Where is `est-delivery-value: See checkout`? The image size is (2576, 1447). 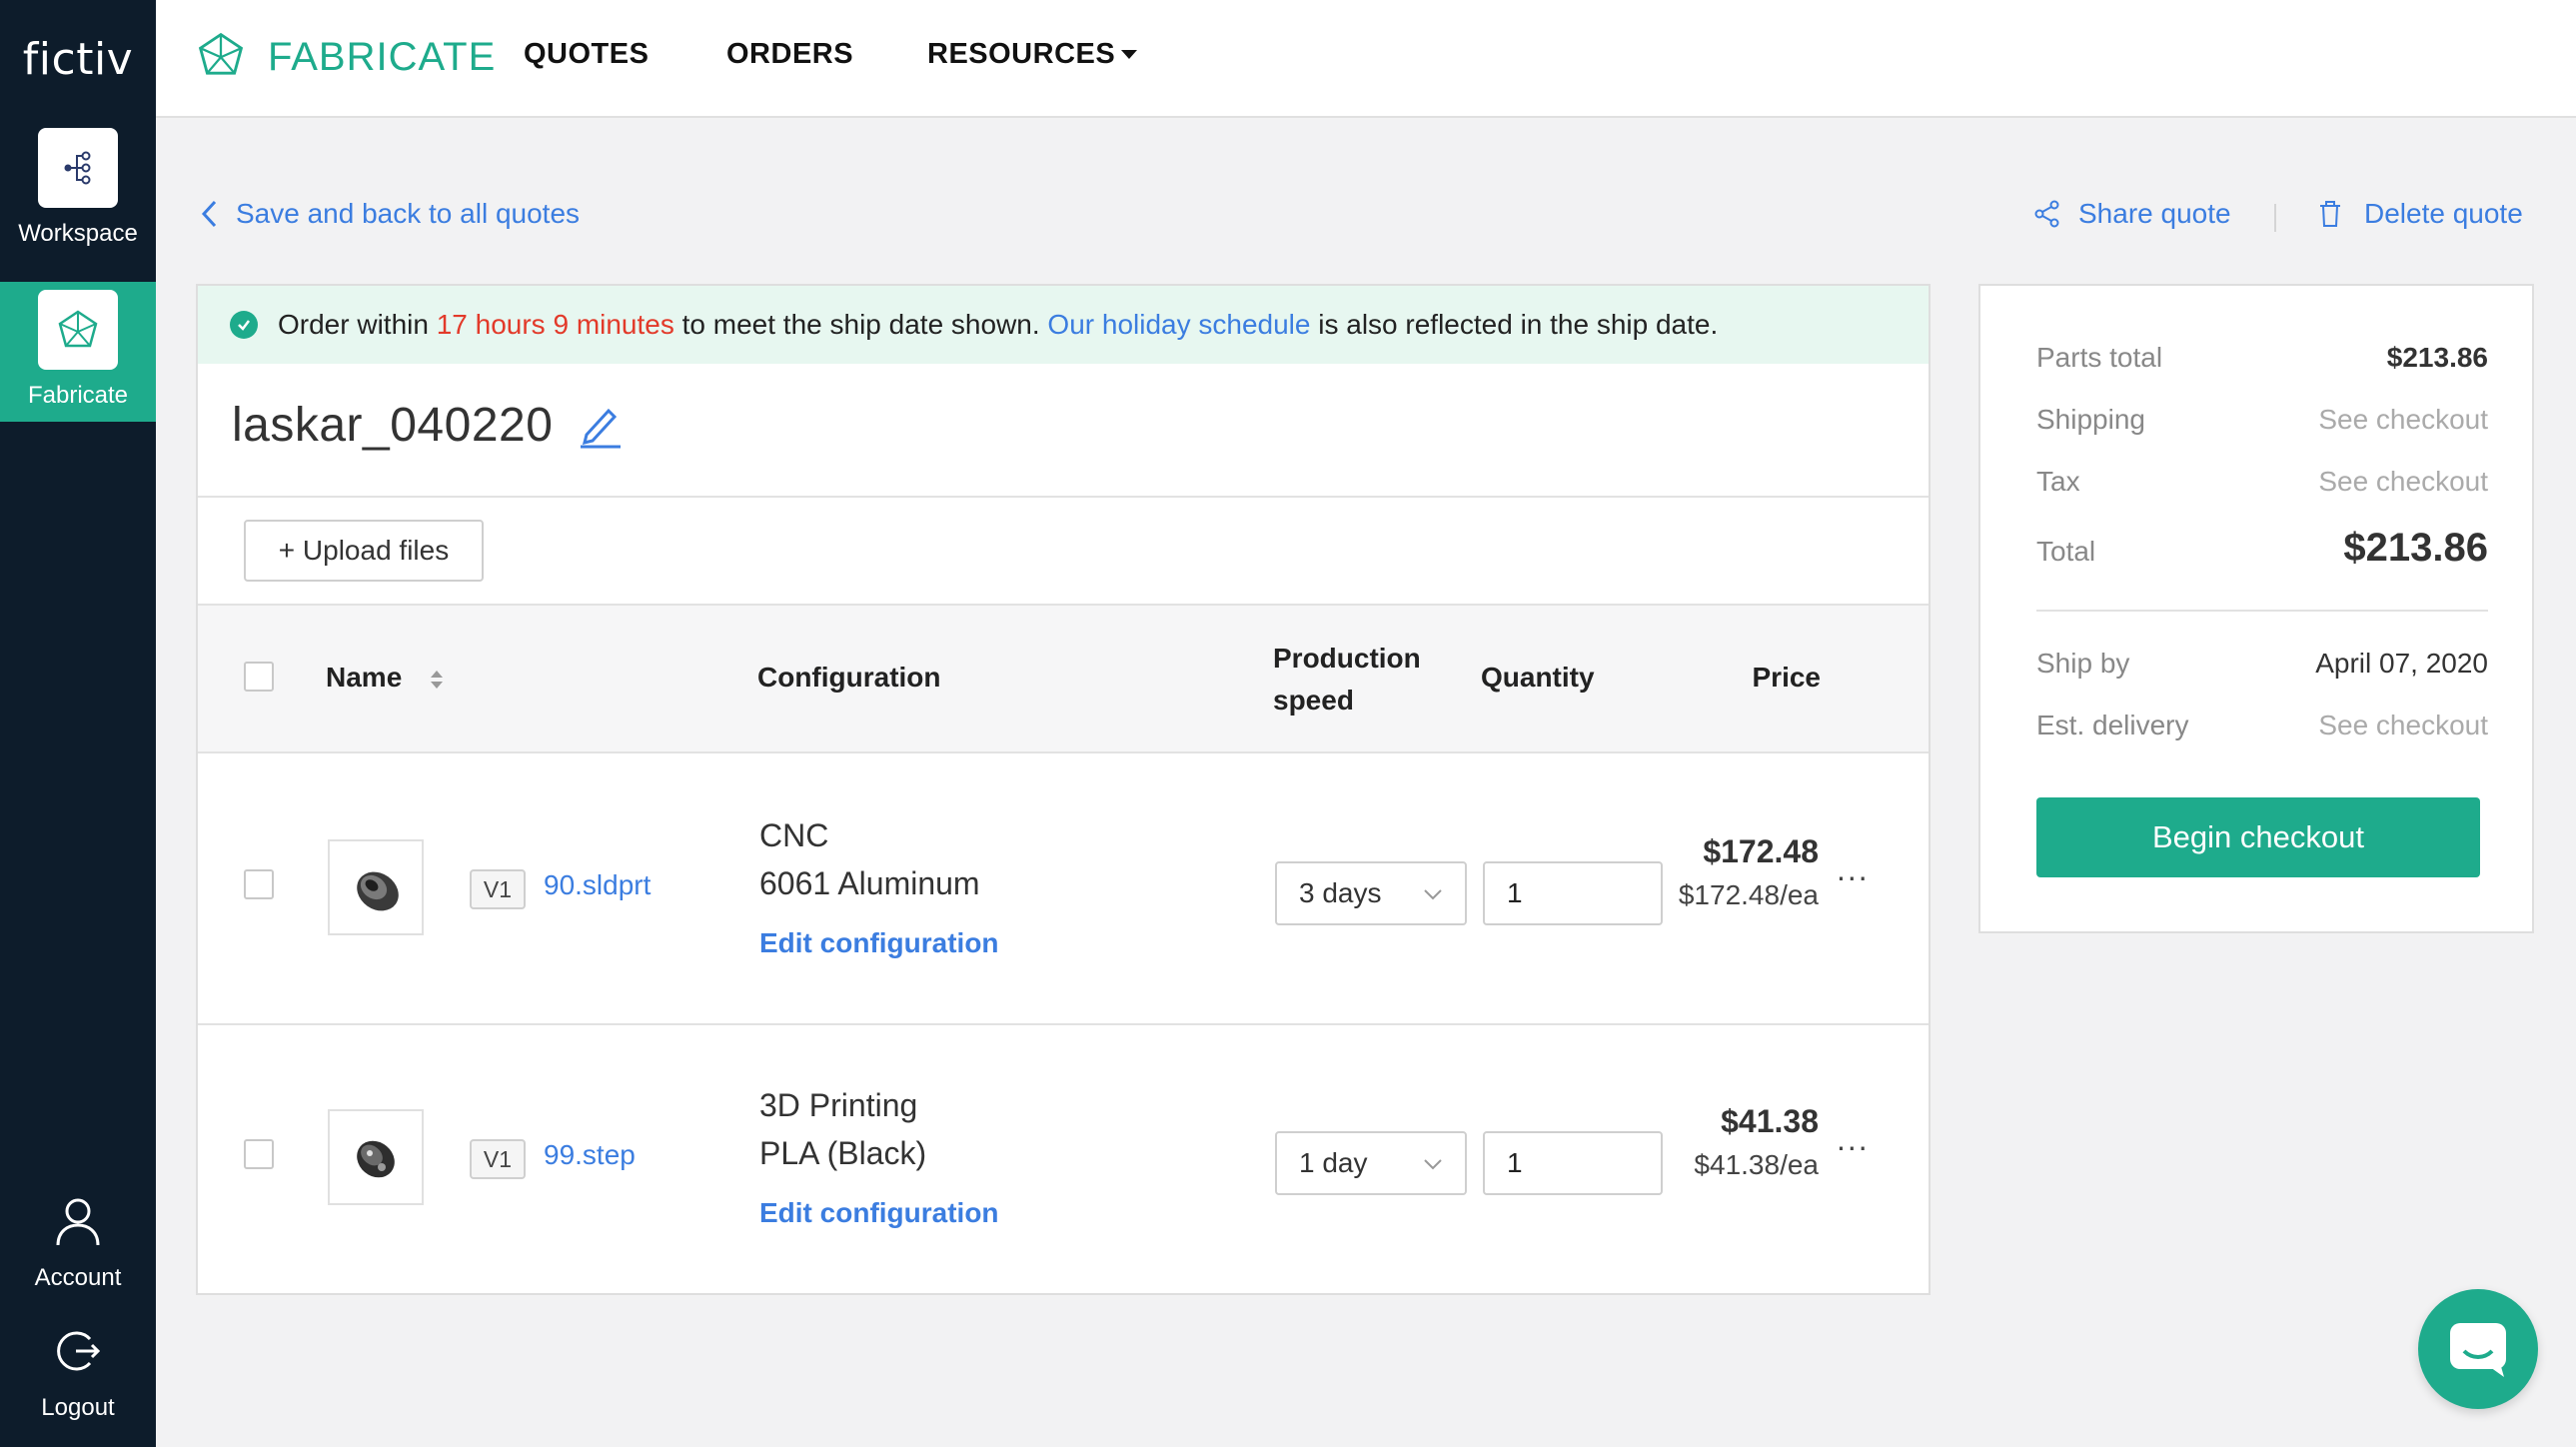 est-delivery-value: See checkout is located at coordinates (2403, 725).